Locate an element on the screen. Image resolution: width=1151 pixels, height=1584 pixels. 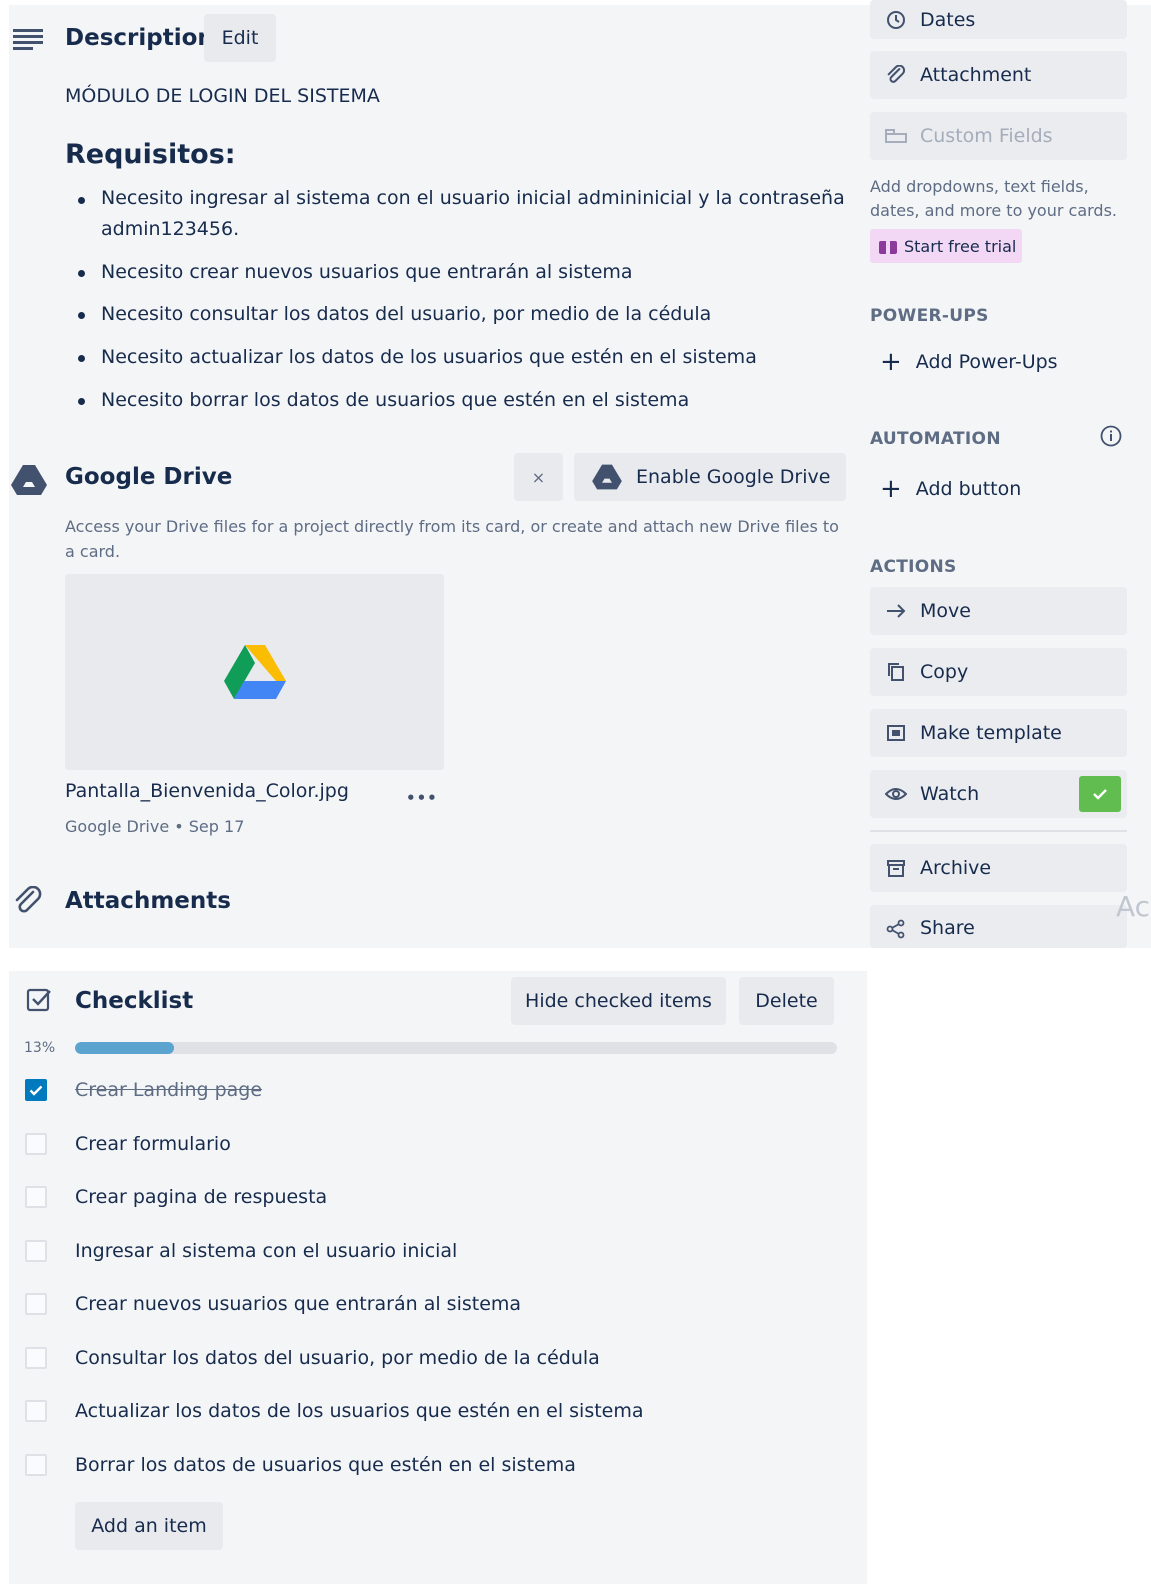
checkmark-icon is located at coordinates (36, 1090).